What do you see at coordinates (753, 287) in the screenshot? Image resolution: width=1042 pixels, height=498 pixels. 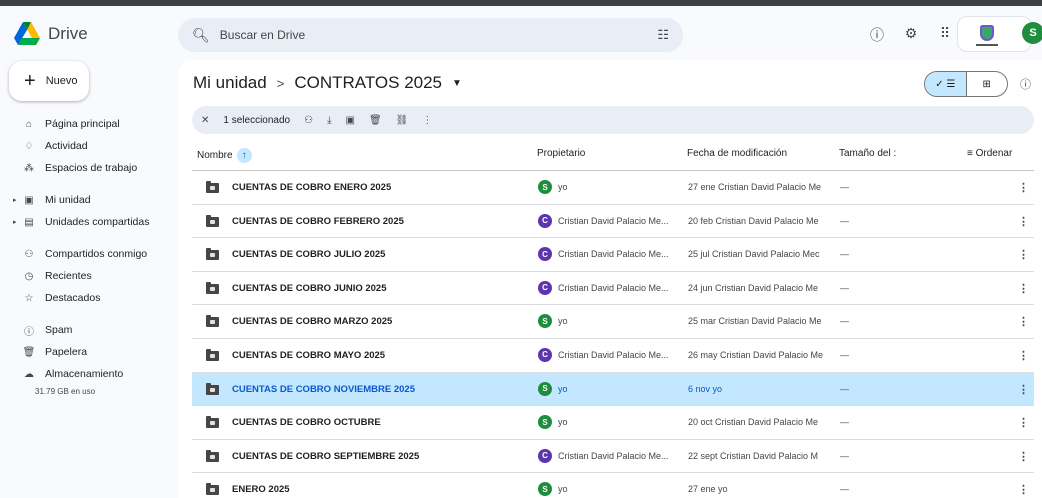 I see `modified-date: 24 jun Cristian David Palacio Me` at bounding box center [753, 287].